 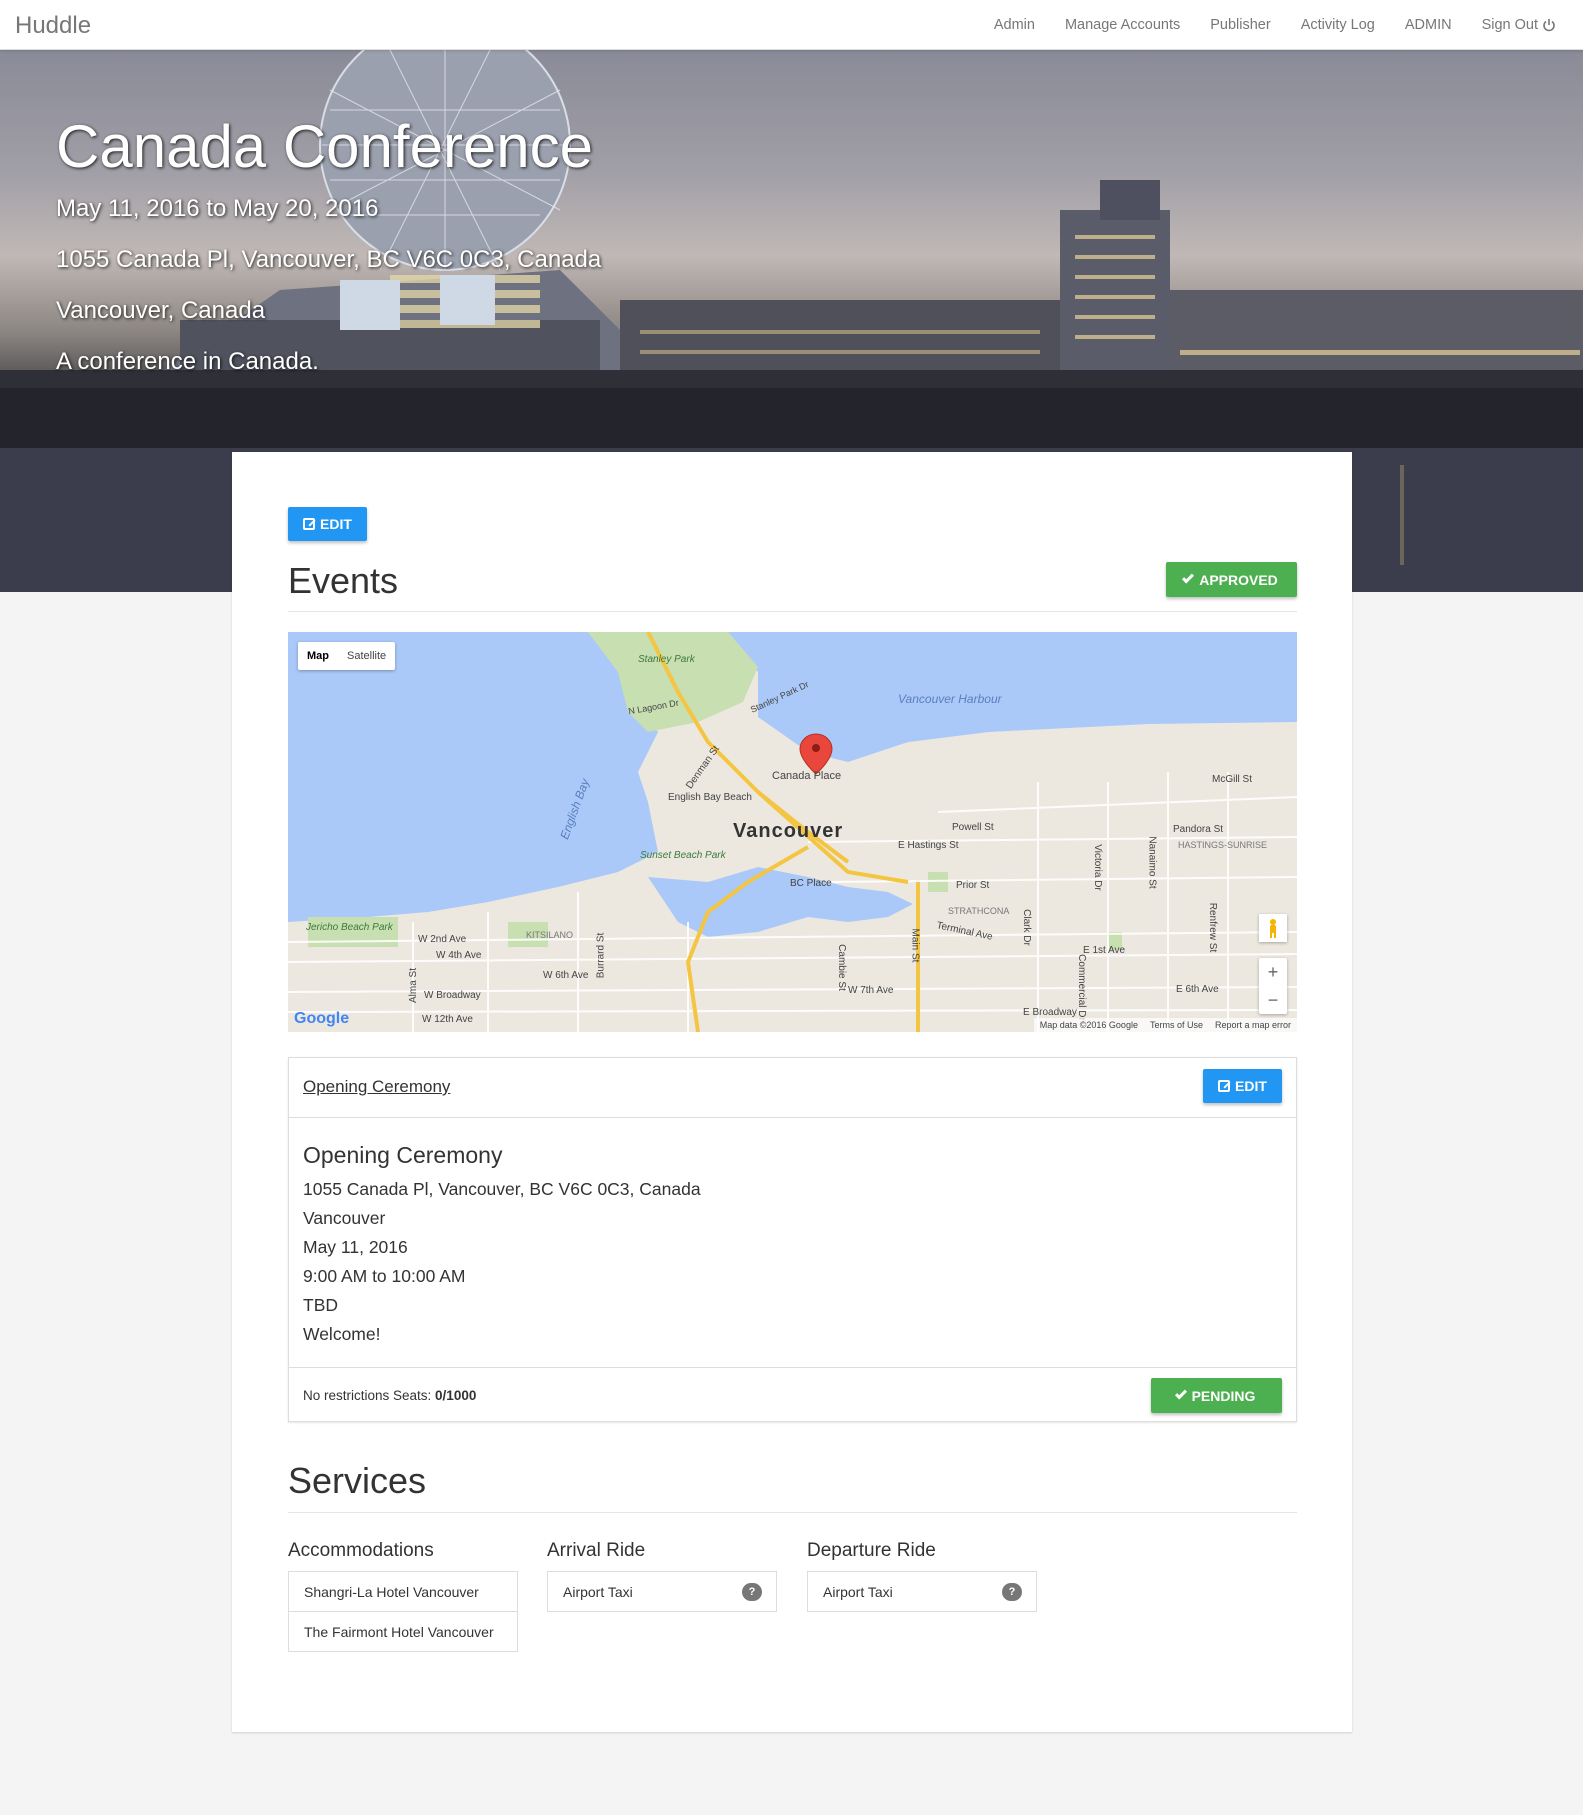 What do you see at coordinates (1122, 25) in the screenshot?
I see `nav-manage-accounts: Manage Accounts` at bounding box center [1122, 25].